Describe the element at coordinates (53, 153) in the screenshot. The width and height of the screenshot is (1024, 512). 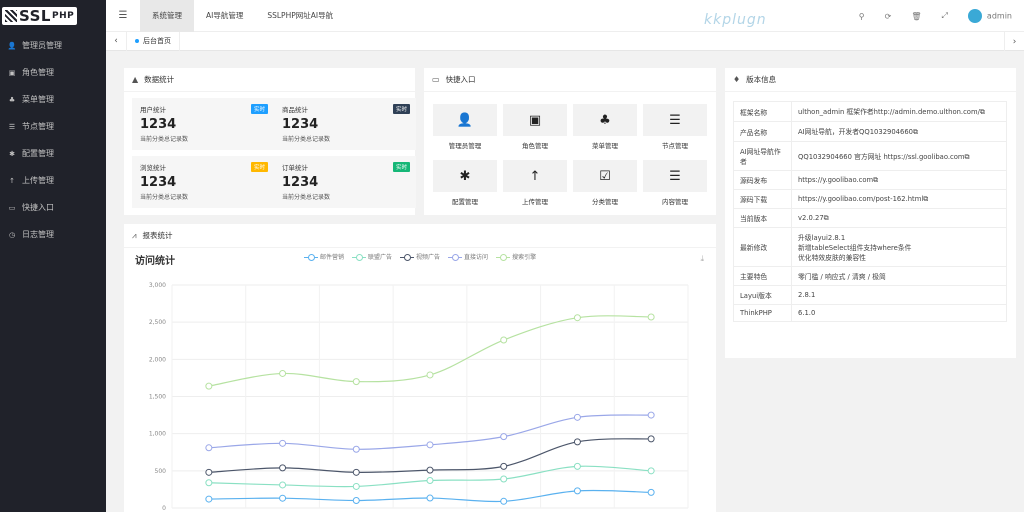
I see `sidebar-item-4: ✱ 配置管理` at that location.